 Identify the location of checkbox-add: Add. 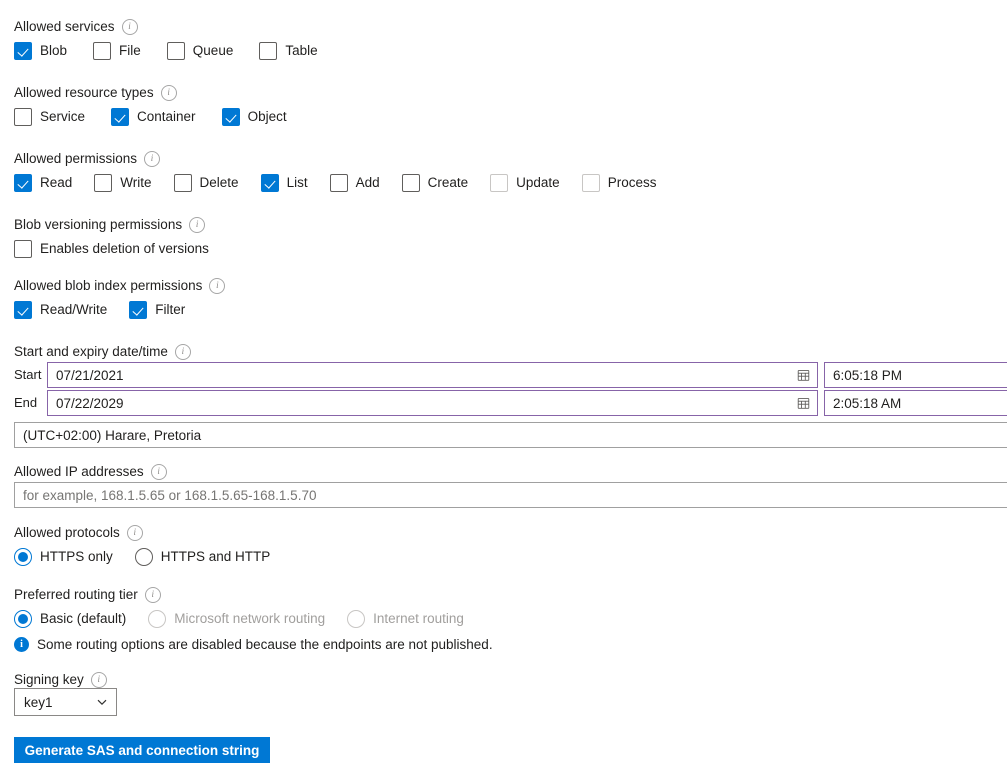
(354, 183).